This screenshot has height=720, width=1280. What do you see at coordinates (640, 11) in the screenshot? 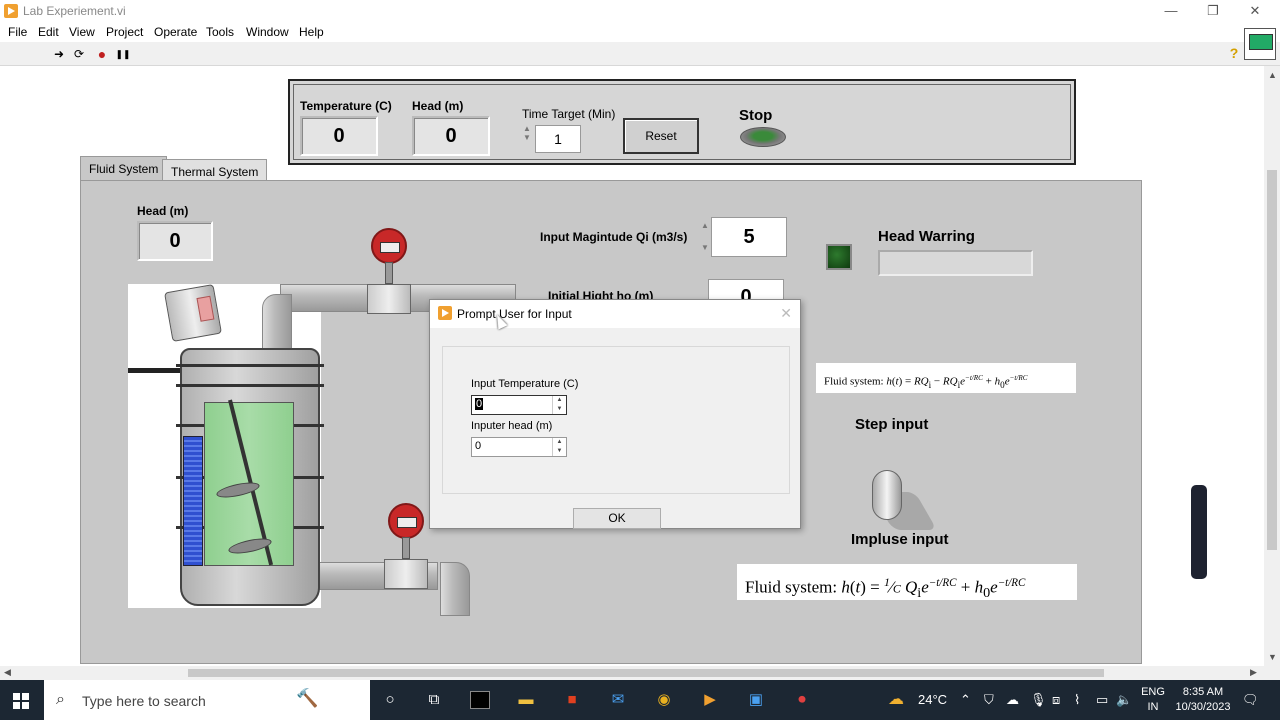
I see `title-bar: Lab Experiement.vi — ❐ ✕` at bounding box center [640, 11].